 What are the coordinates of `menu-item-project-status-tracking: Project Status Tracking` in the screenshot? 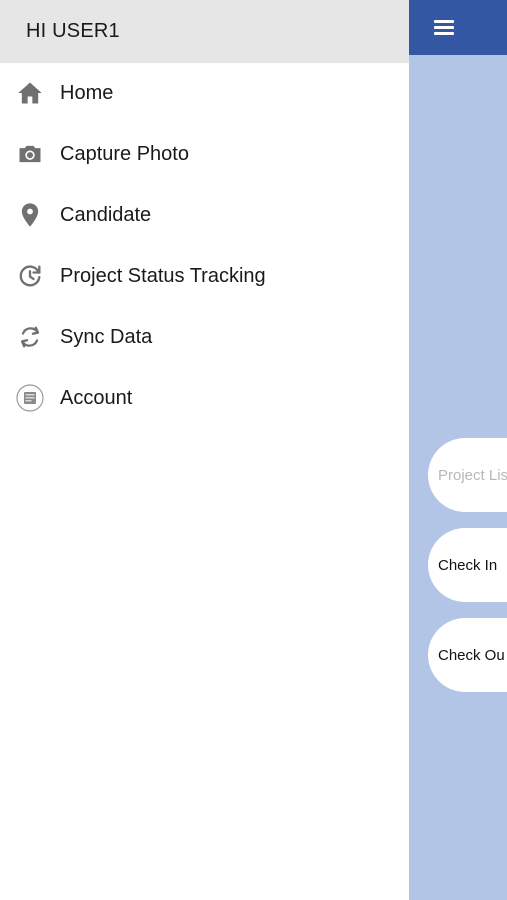 It's located at (204, 276).